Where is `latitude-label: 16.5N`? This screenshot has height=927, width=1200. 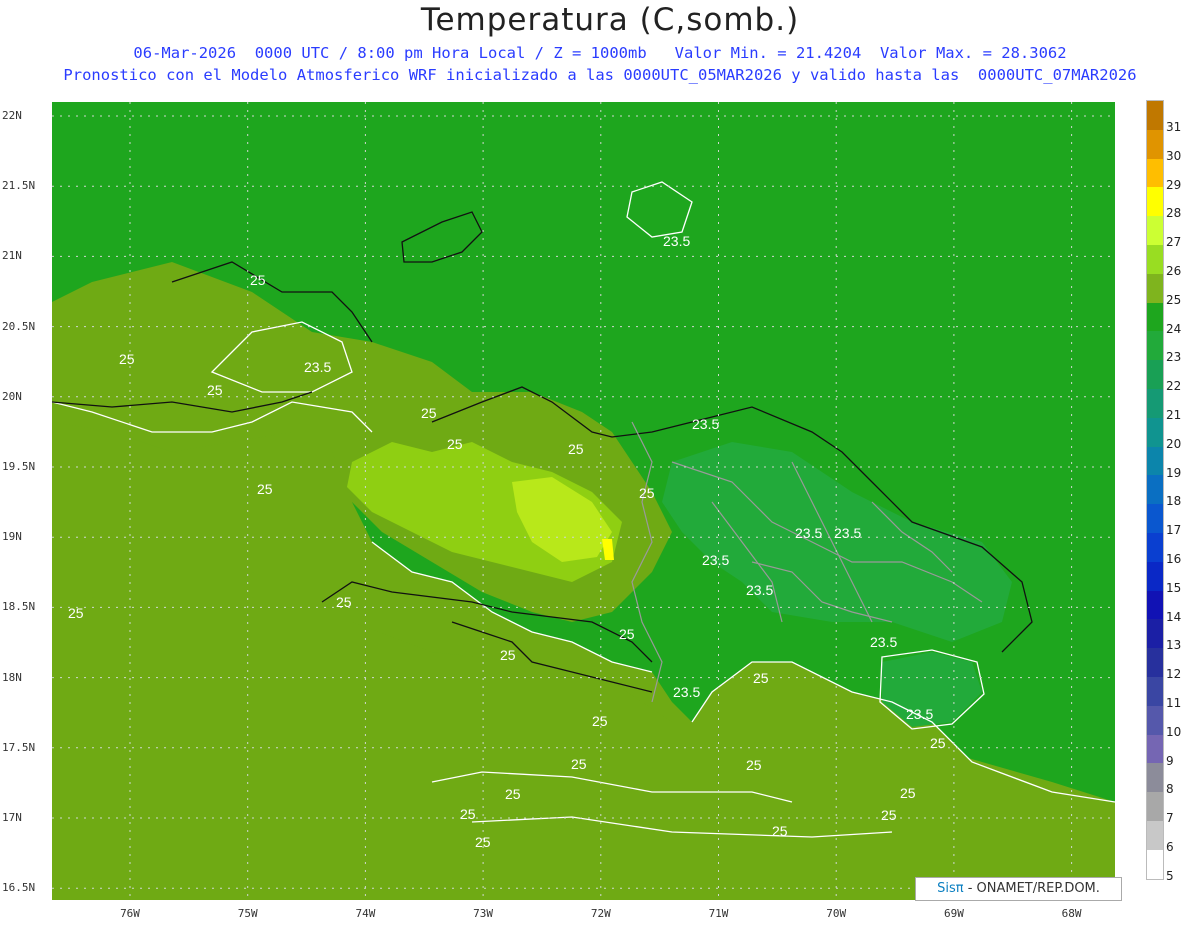
latitude-label: 16.5N is located at coordinates (19, 888).